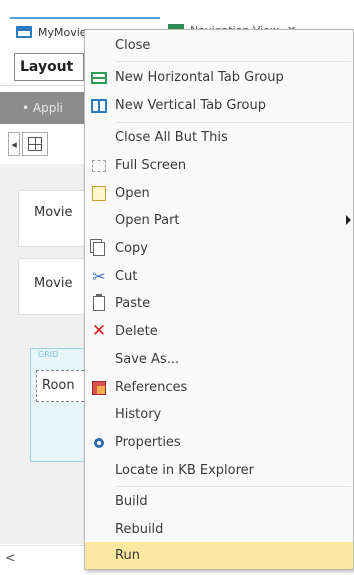 The width and height of the screenshot is (354, 575). I want to click on properties-icon, so click(99, 442).